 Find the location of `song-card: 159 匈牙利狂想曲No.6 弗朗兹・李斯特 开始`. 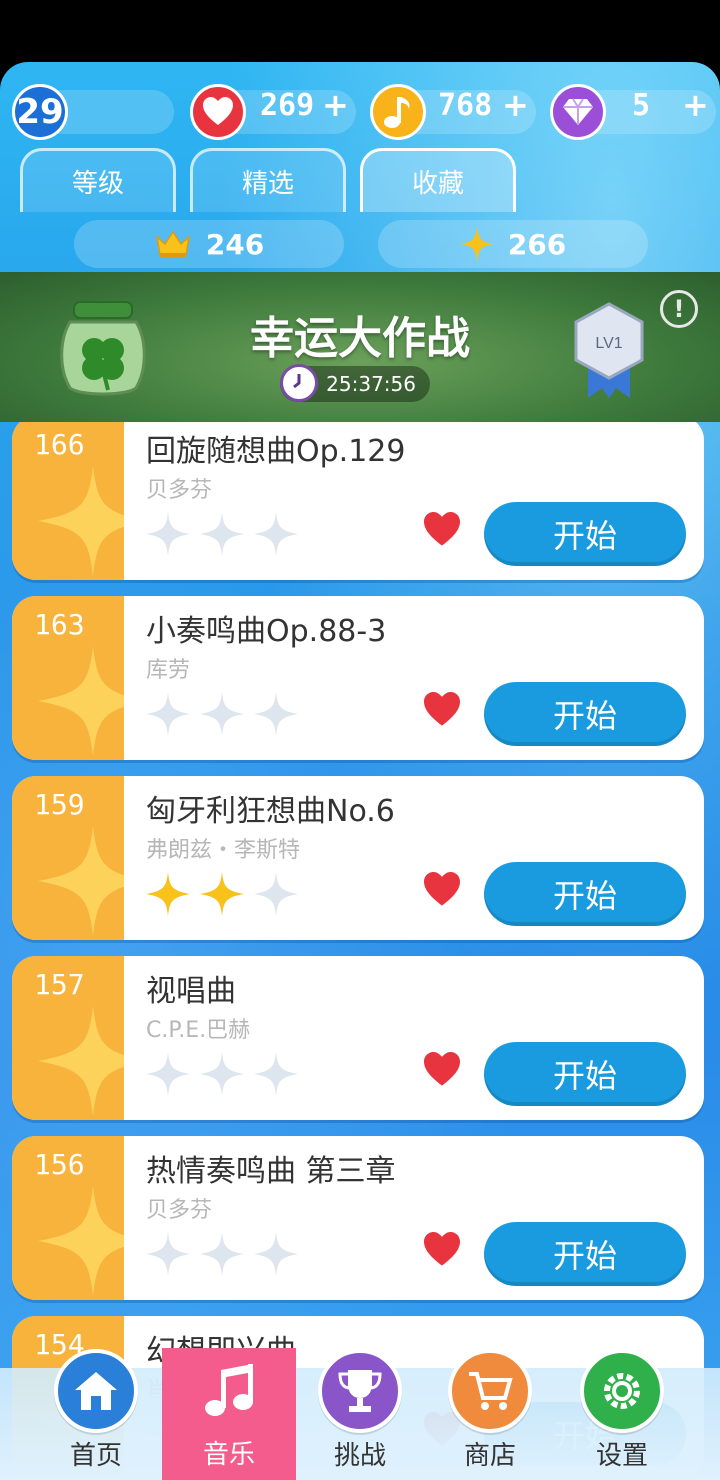

song-card: 159 匈牙利狂想曲No.6 弗朗兹・李斯特 开始 is located at coordinates (358, 858).